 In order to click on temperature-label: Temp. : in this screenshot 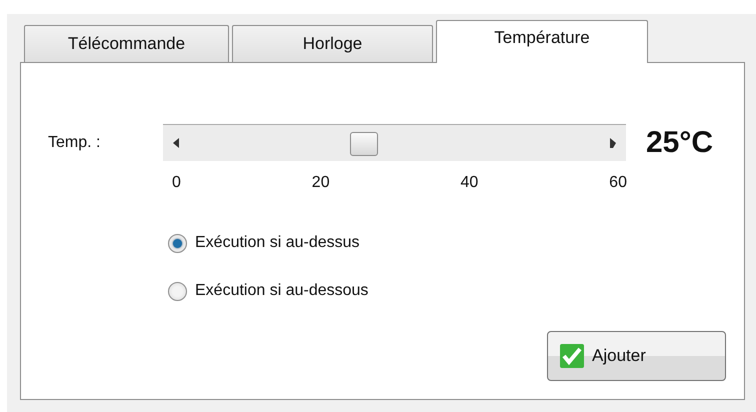, I will do `click(75, 142)`.